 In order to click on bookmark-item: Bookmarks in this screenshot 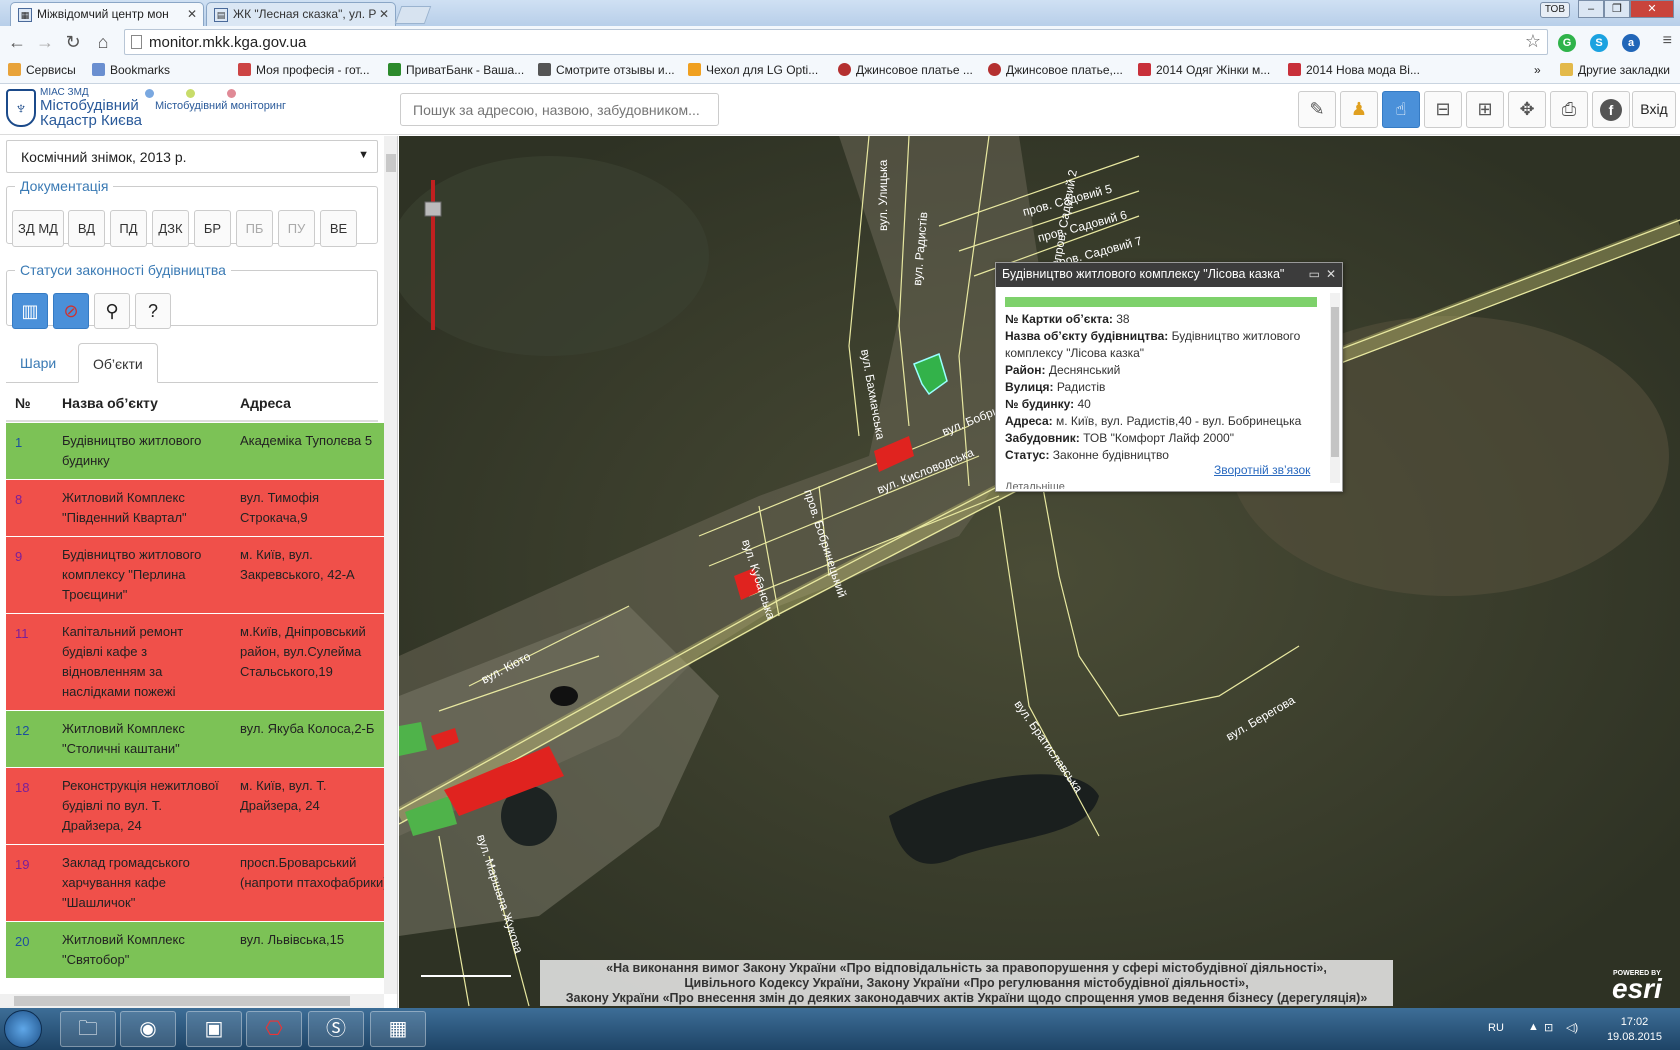, I will do `click(131, 70)`.